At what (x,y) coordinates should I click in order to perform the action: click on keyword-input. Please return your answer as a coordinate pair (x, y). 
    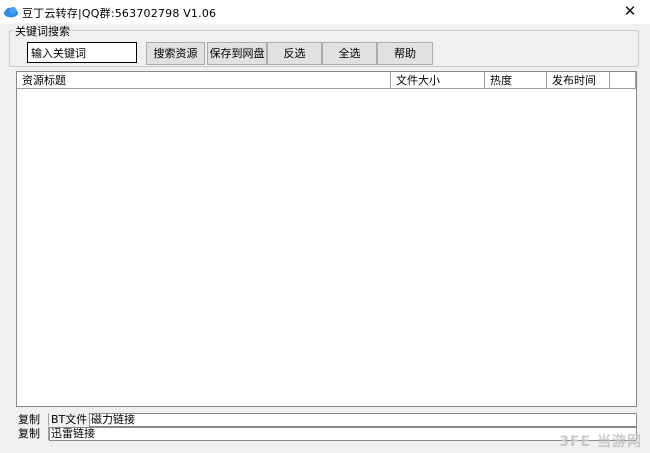
    Looking at the image, I should click on (82, 52).